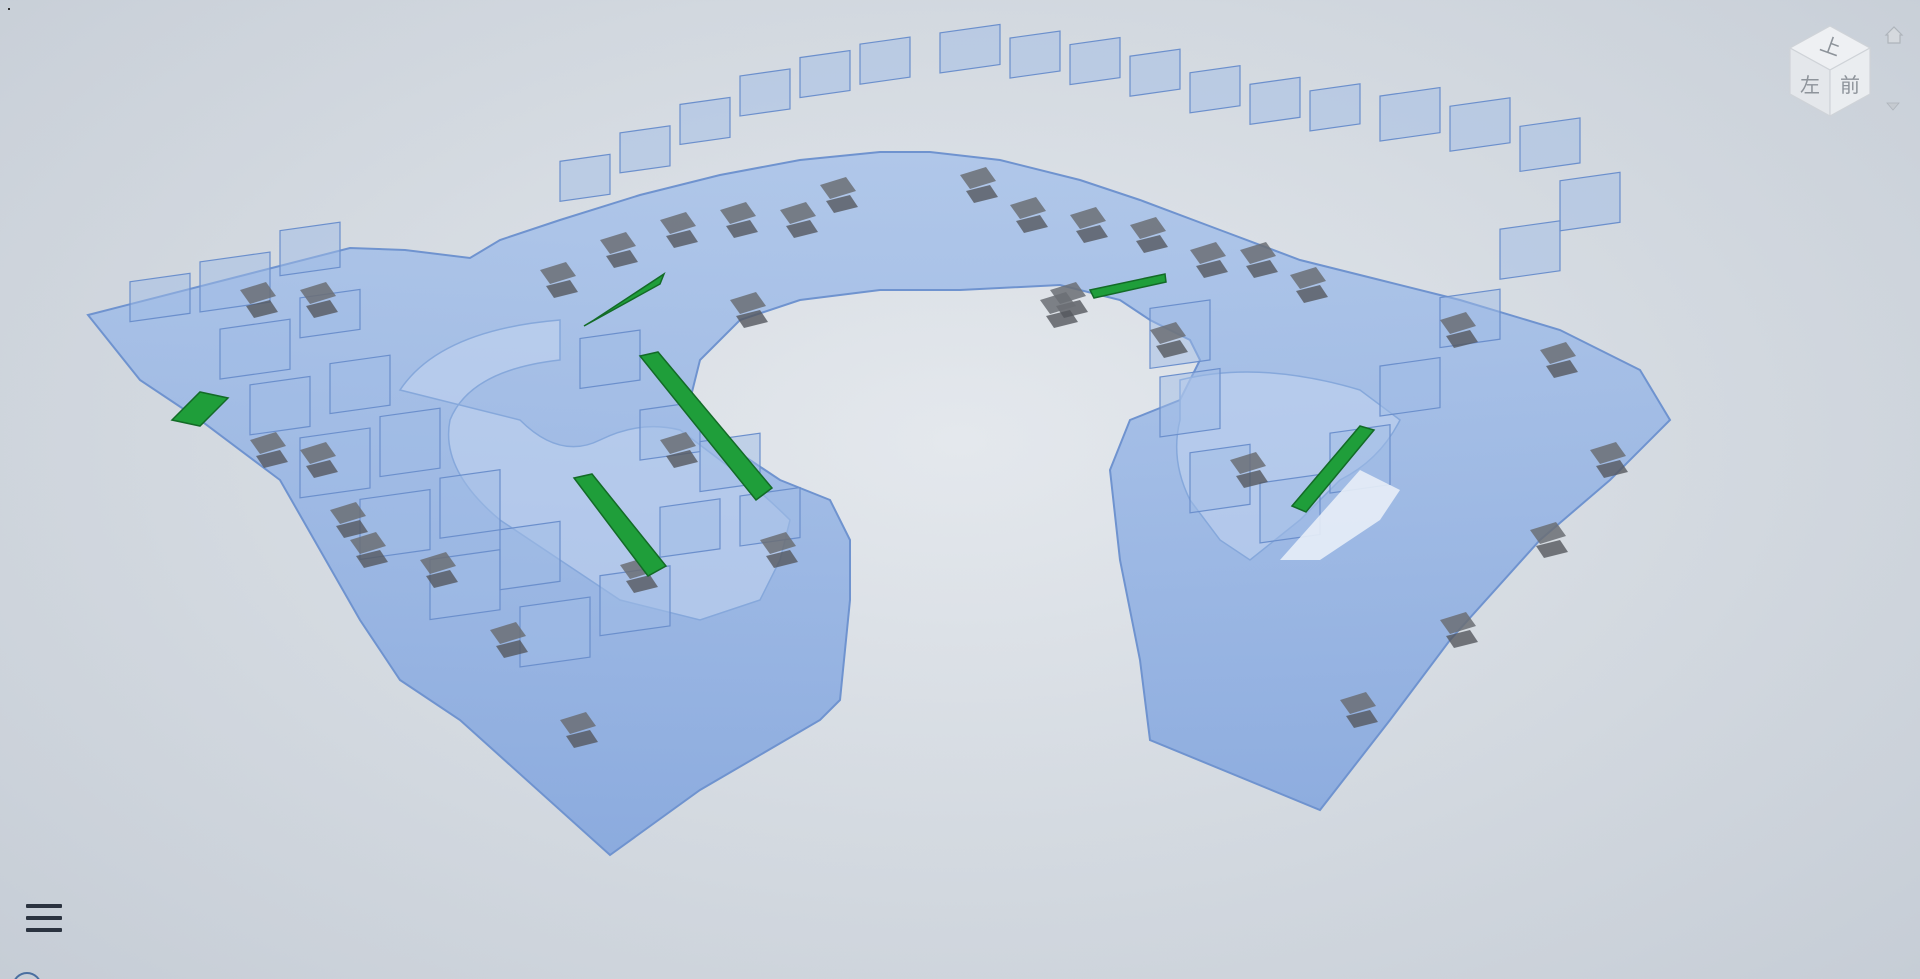  I want to click on chevron-down-icon, so click(1893, 106).